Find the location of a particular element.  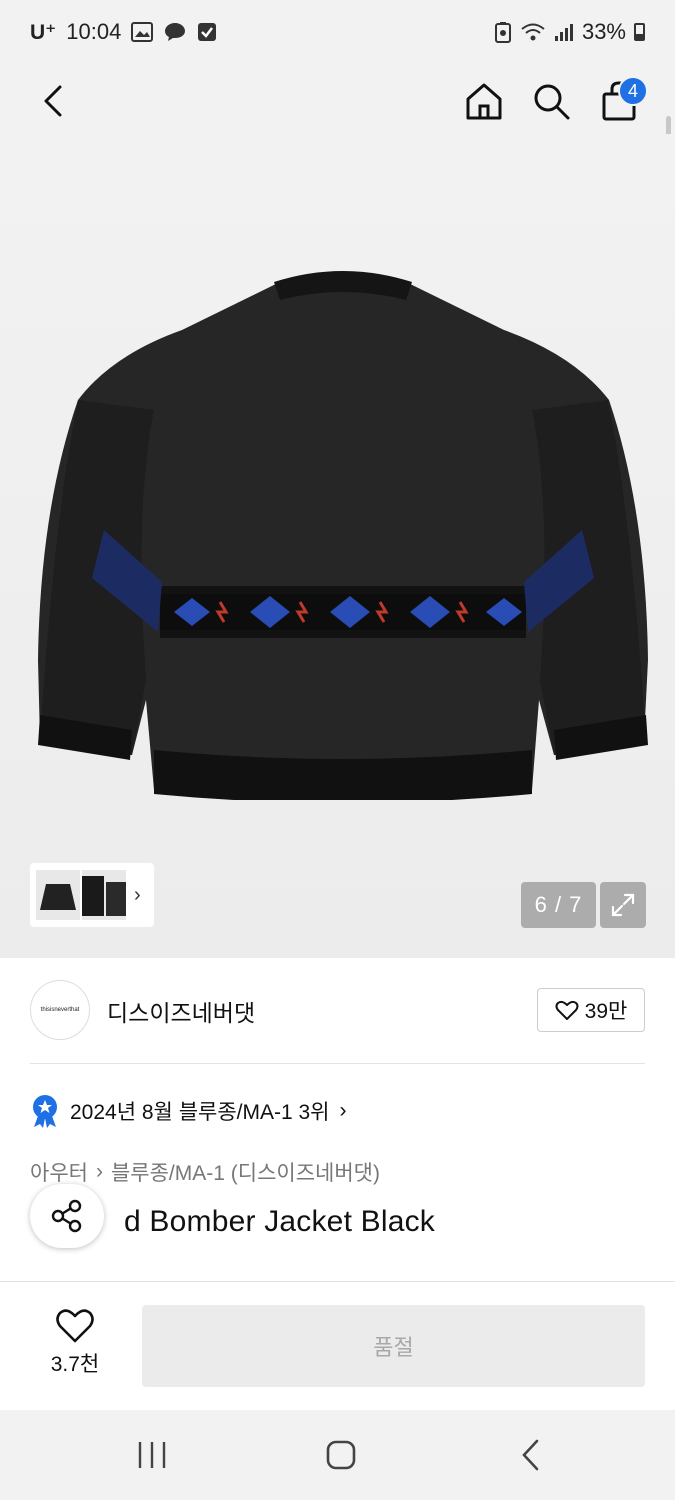

battery-saver-icon is located at coordinates (502, 32).